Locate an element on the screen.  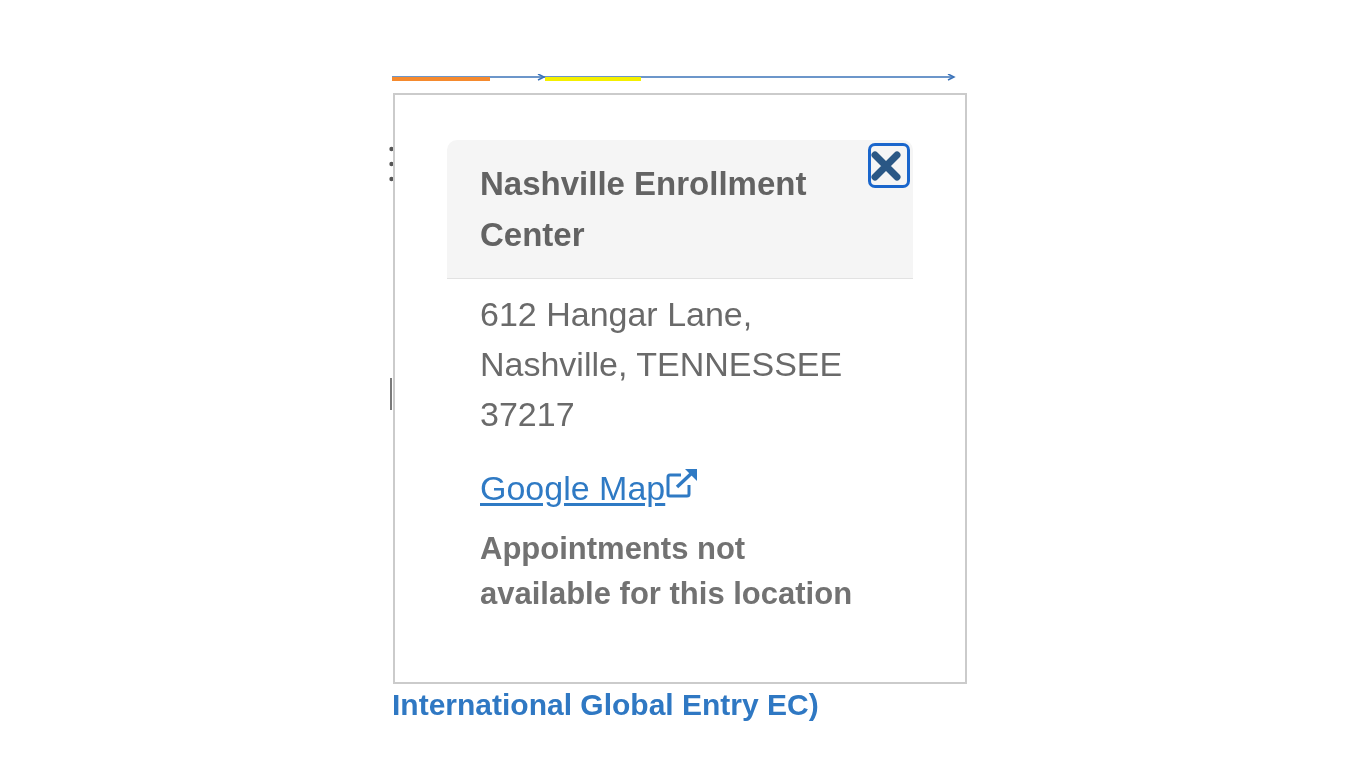
dots-icon is located at coordinates (391, 164).